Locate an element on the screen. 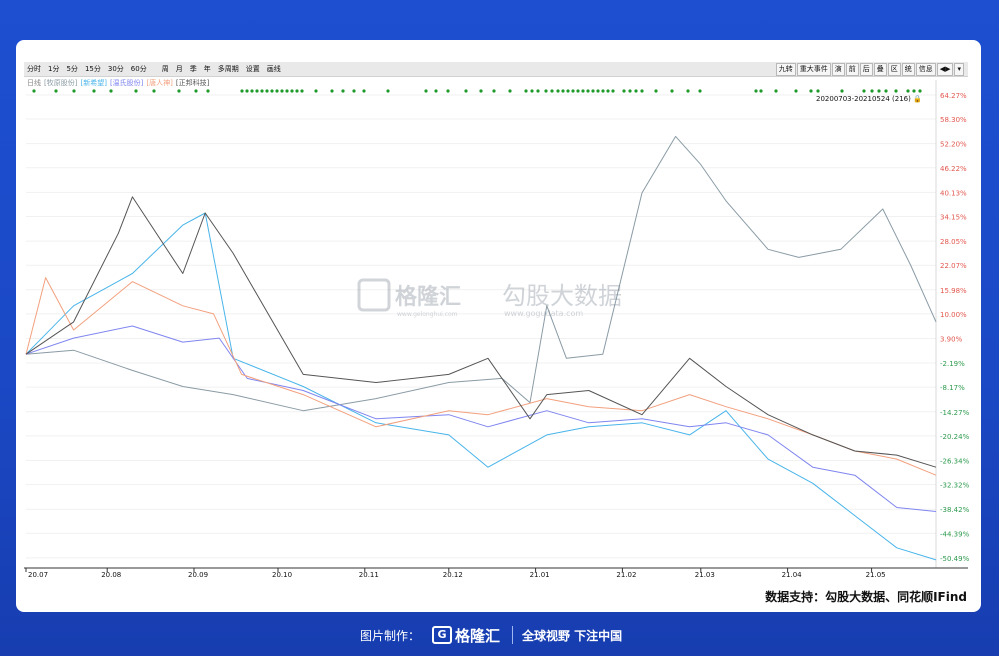 This screenshot has width=999, height=656. tool-button-0: 九转 is located at coordinates (785, 69).